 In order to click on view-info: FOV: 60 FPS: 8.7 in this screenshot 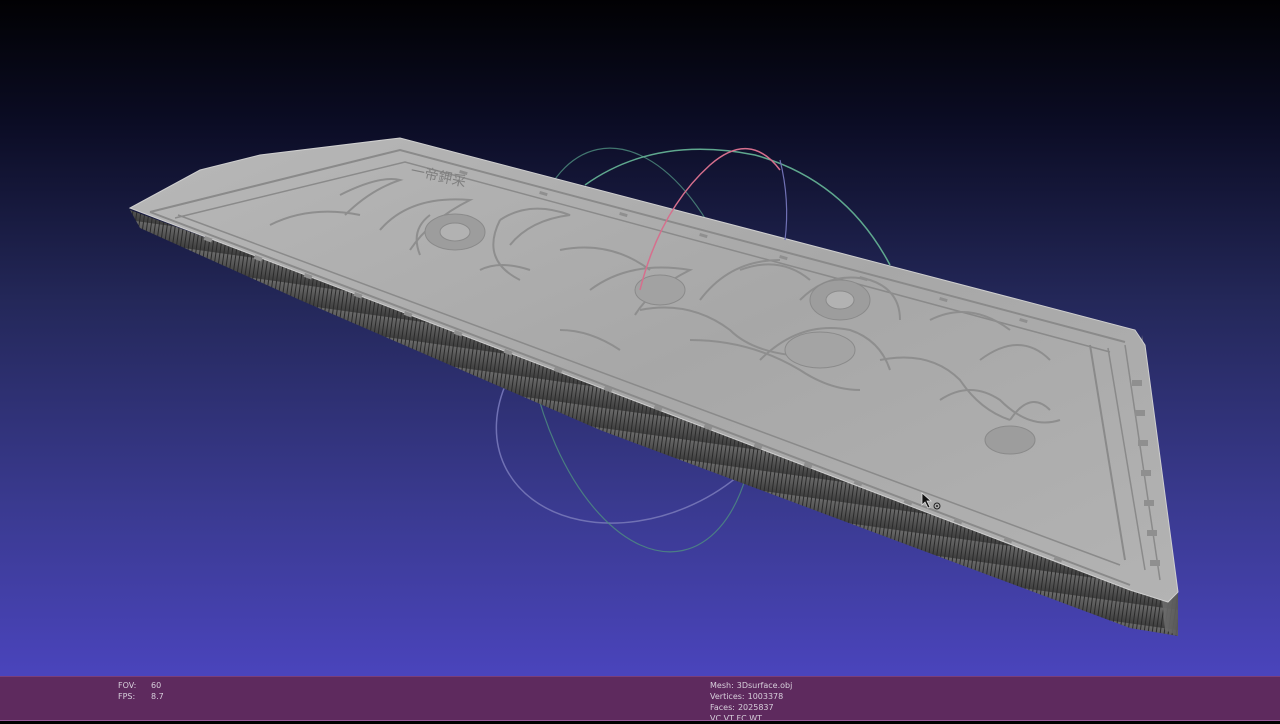, I will do `click(141, 691)`.